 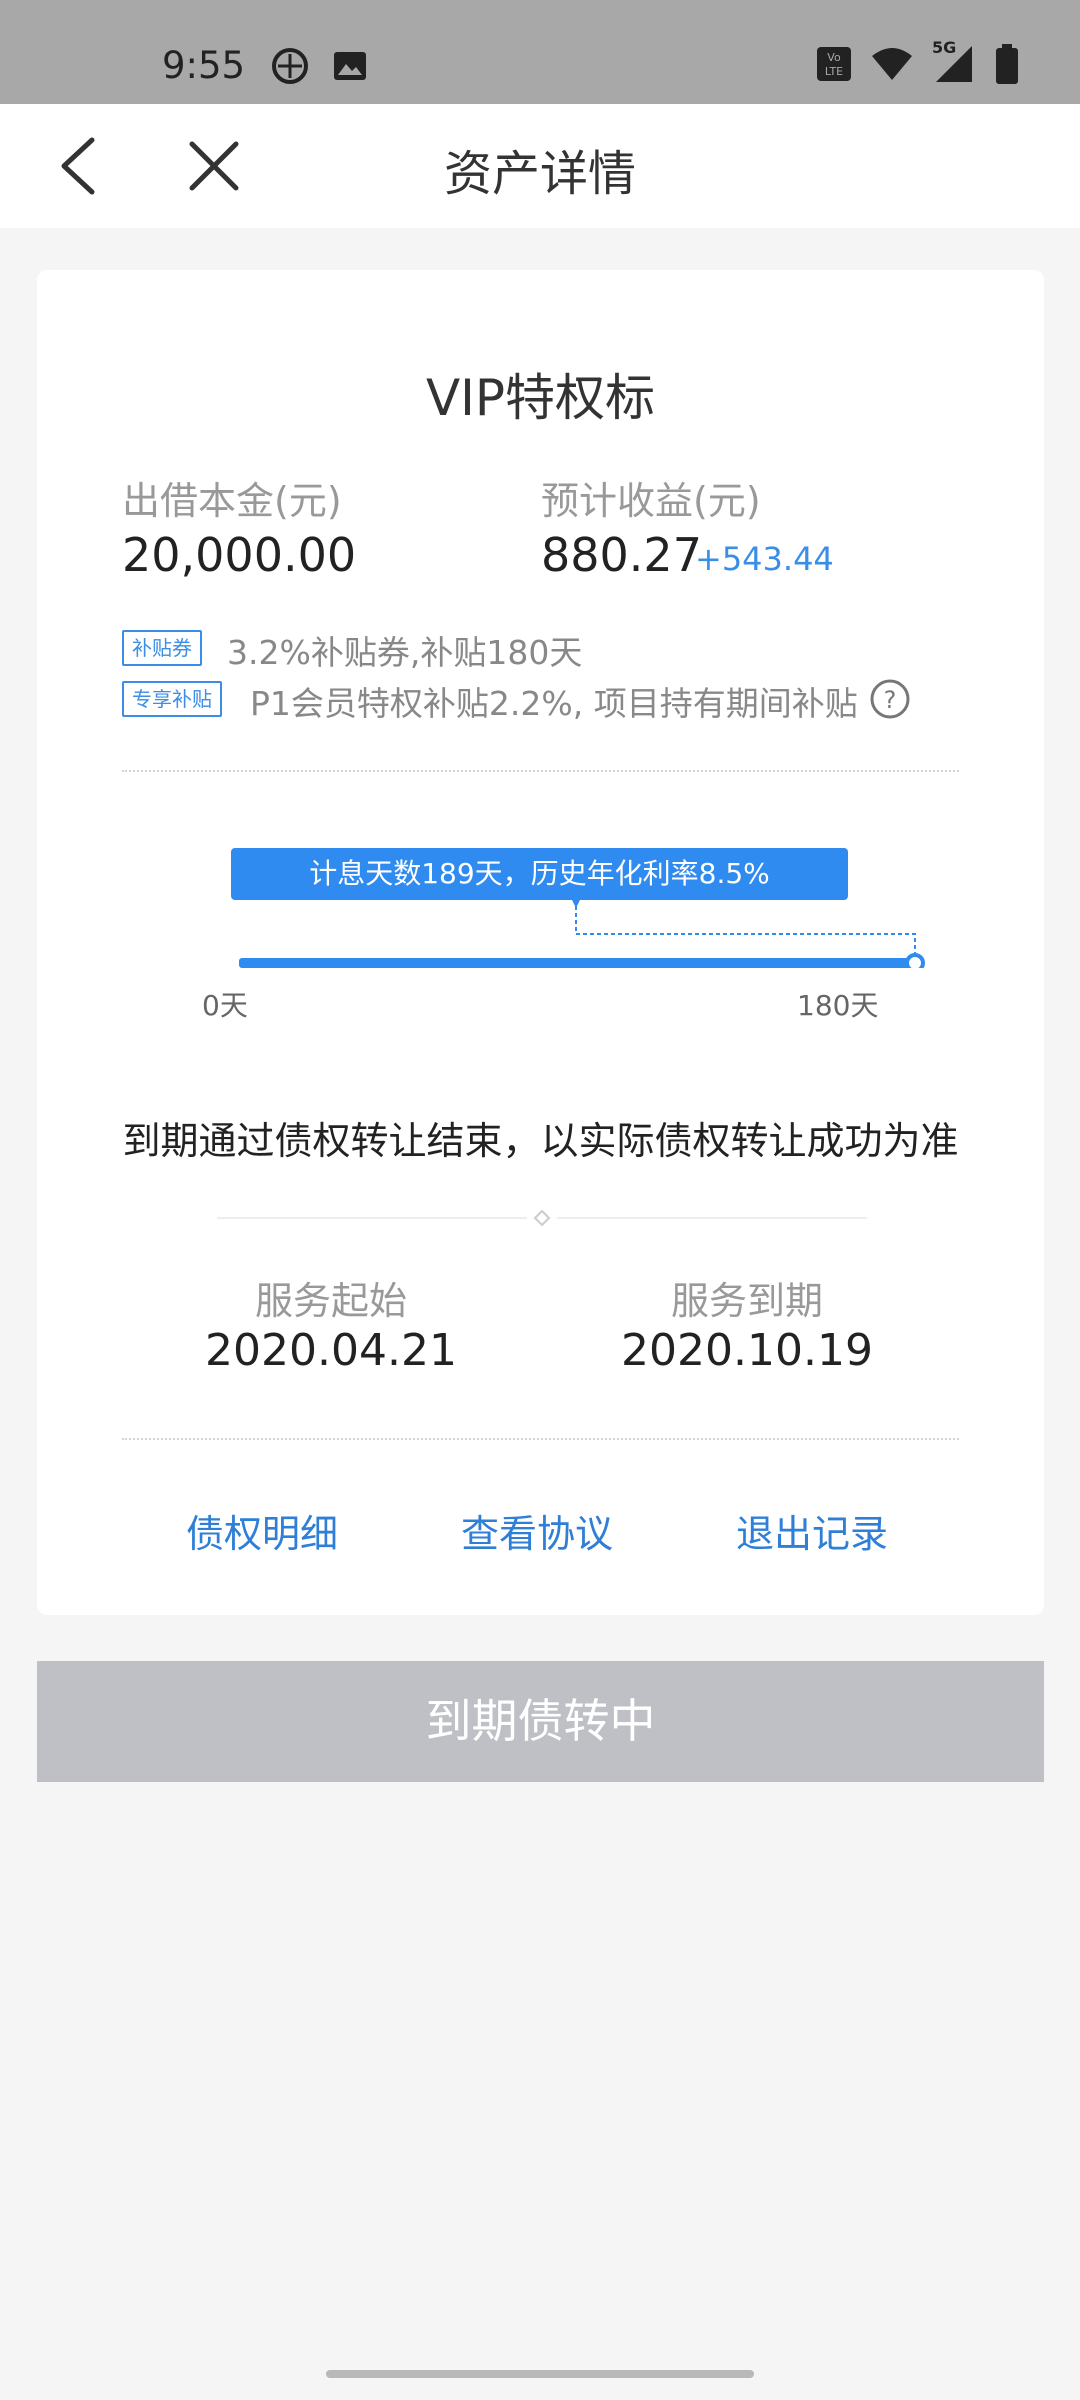 What do you see at coordinates (834, 57) in the screenshot?
I see `svg-text: Vo` at bounding box center [834, 57].